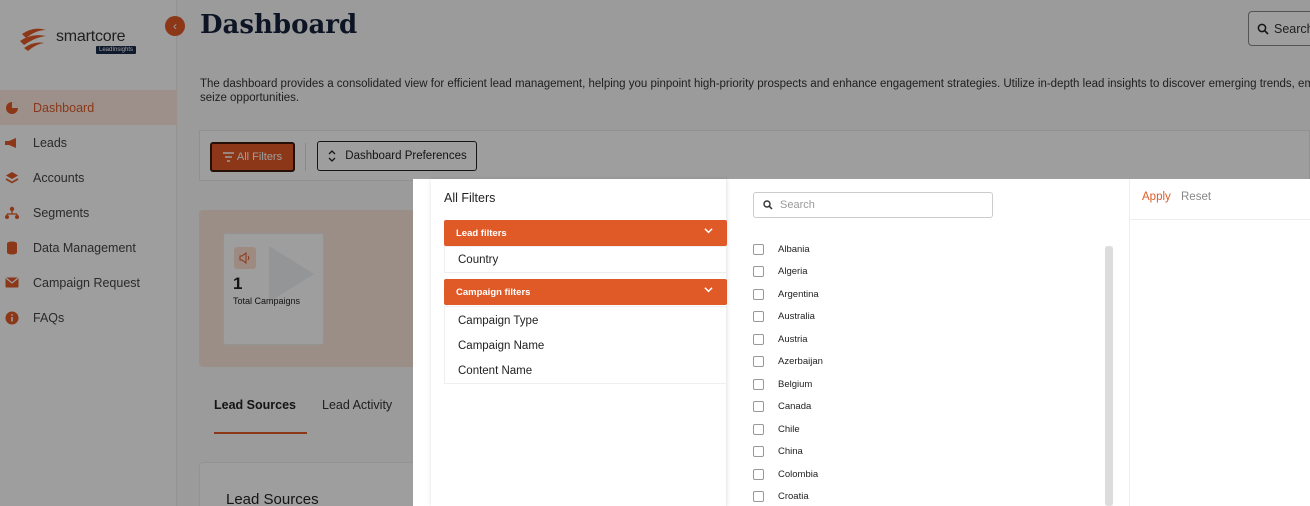 The image size is (1310, 506). I want to click on country-label: Albania, so click(794, 249).